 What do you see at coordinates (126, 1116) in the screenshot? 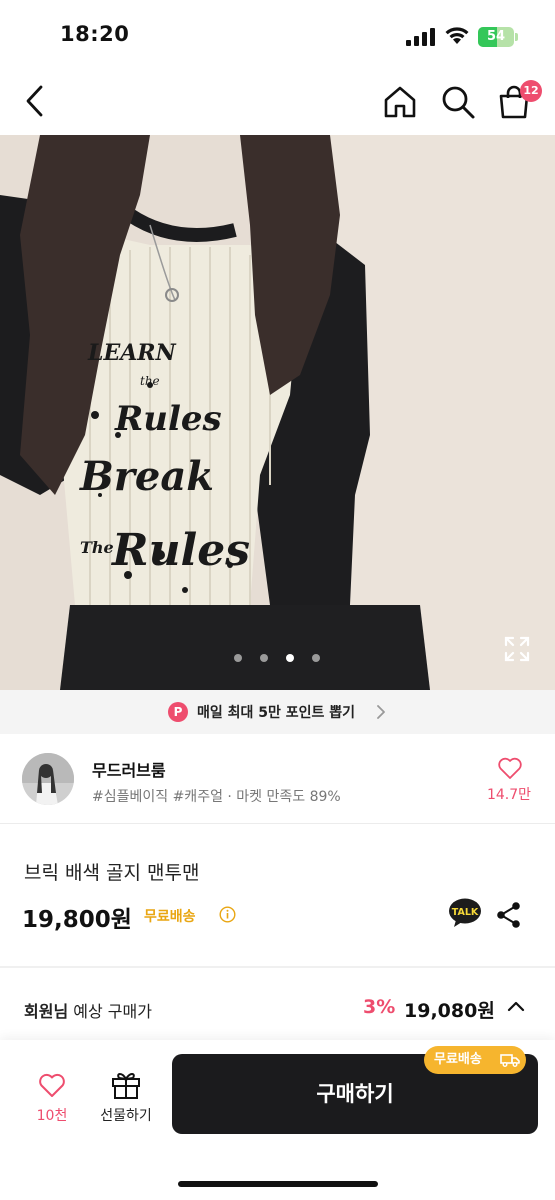
I see `gift-label: 선물하기` at bounding box center [126, 1116].